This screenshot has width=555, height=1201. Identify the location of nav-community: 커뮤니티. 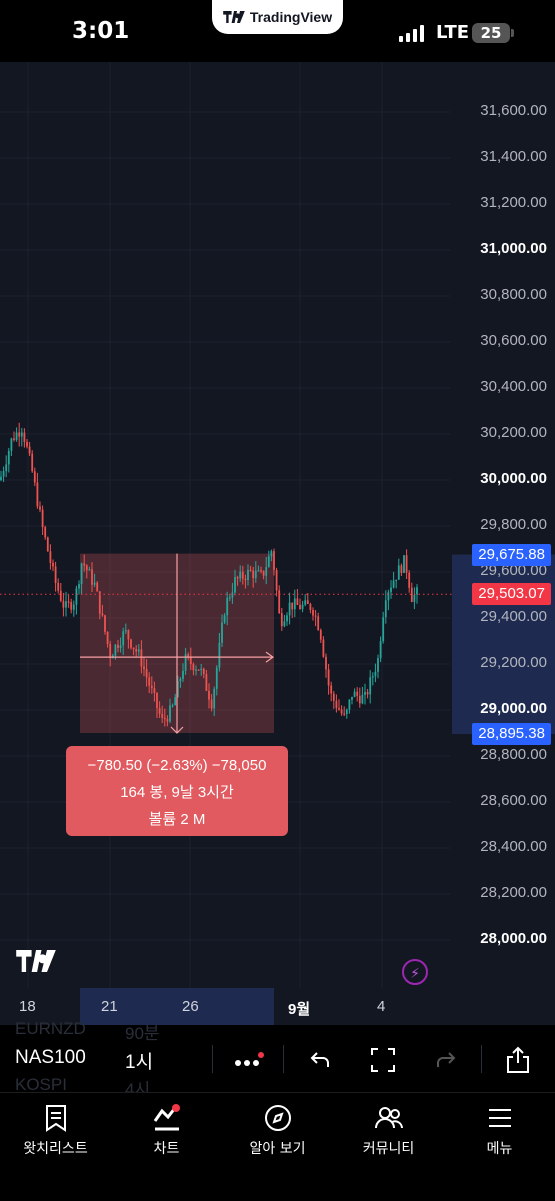
(388, 1133).